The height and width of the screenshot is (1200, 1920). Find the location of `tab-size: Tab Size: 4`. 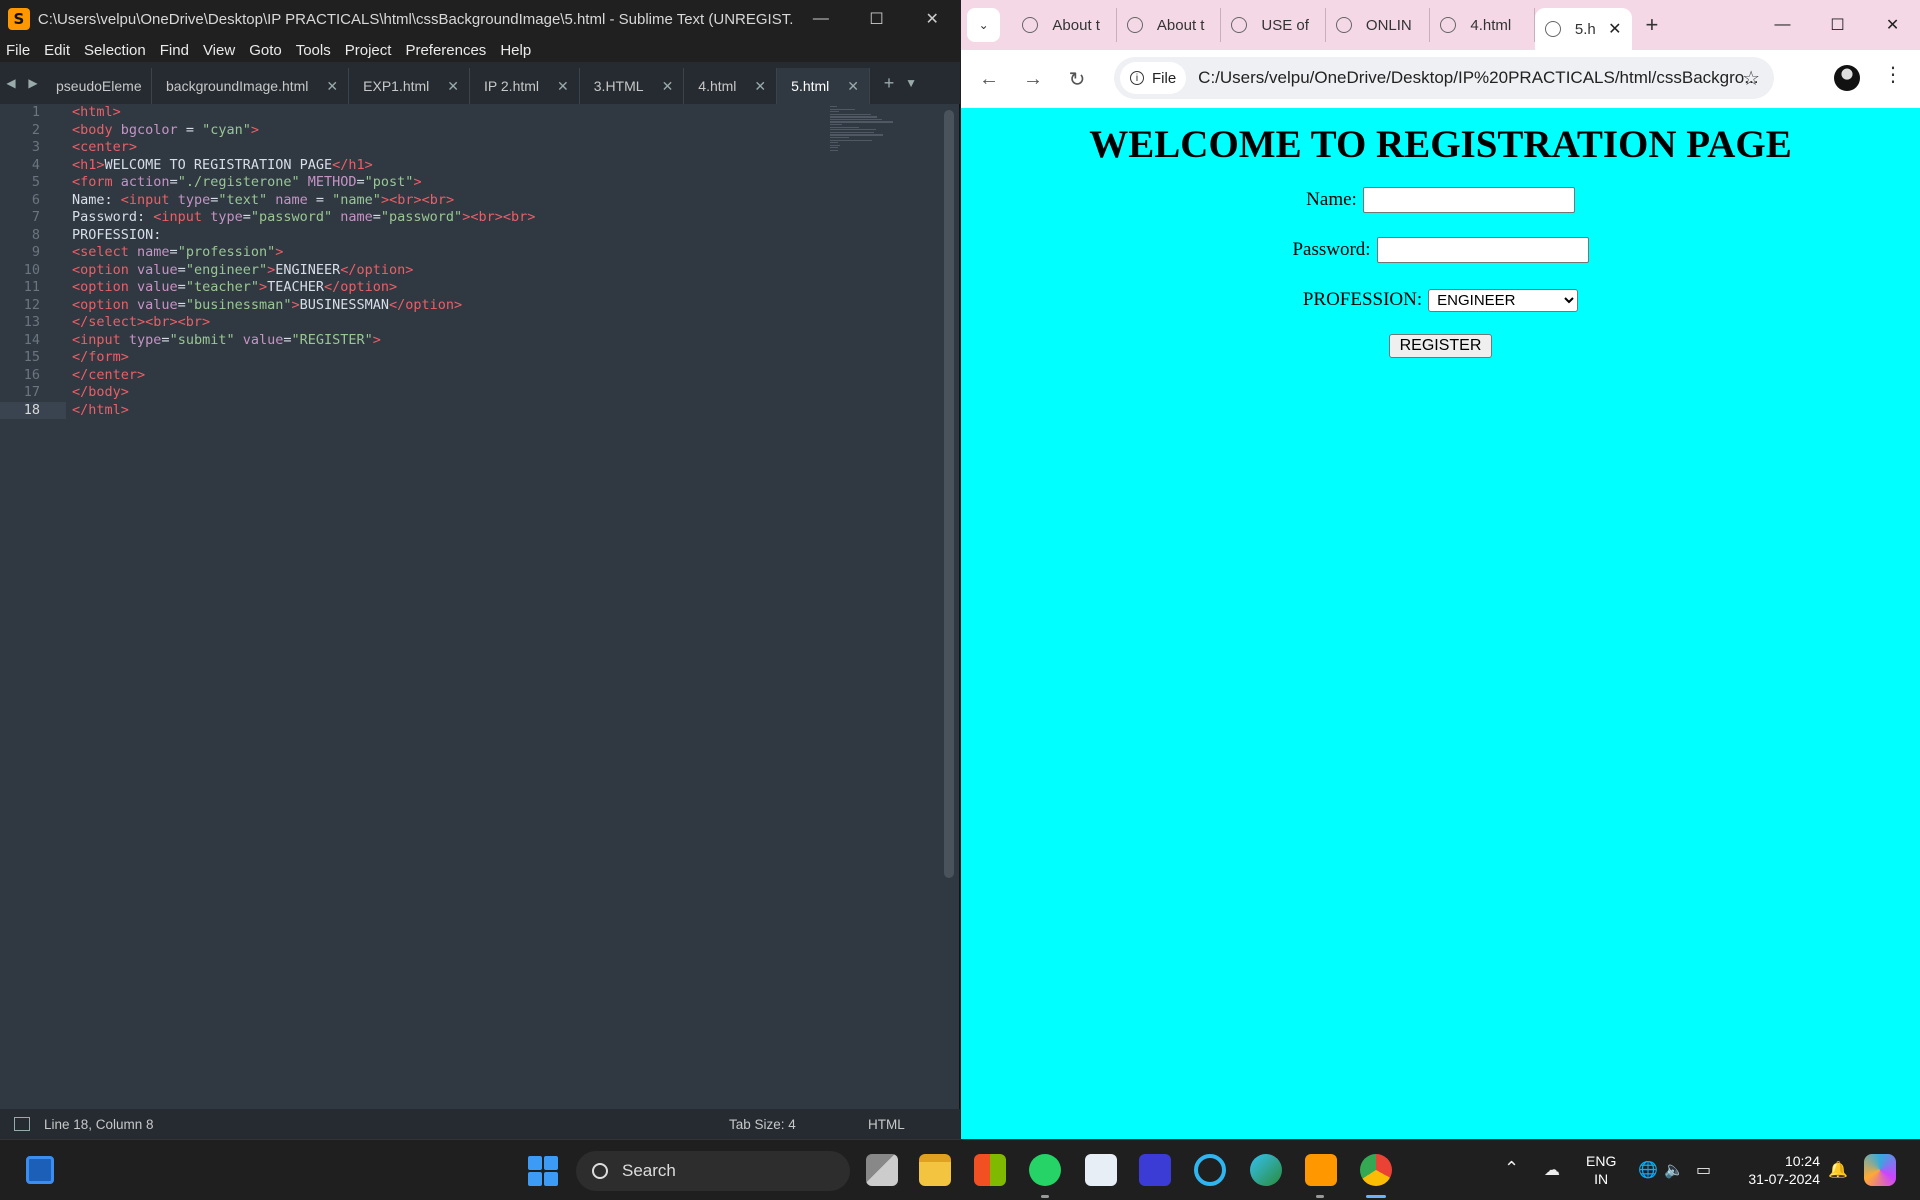

tab-size: Tab Size: 4 is located at coordinates (762, 1124).